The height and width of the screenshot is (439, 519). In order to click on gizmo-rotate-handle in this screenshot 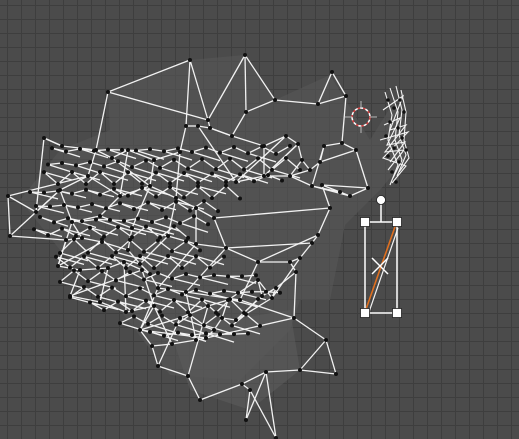, I will do `click(381, 200)`.